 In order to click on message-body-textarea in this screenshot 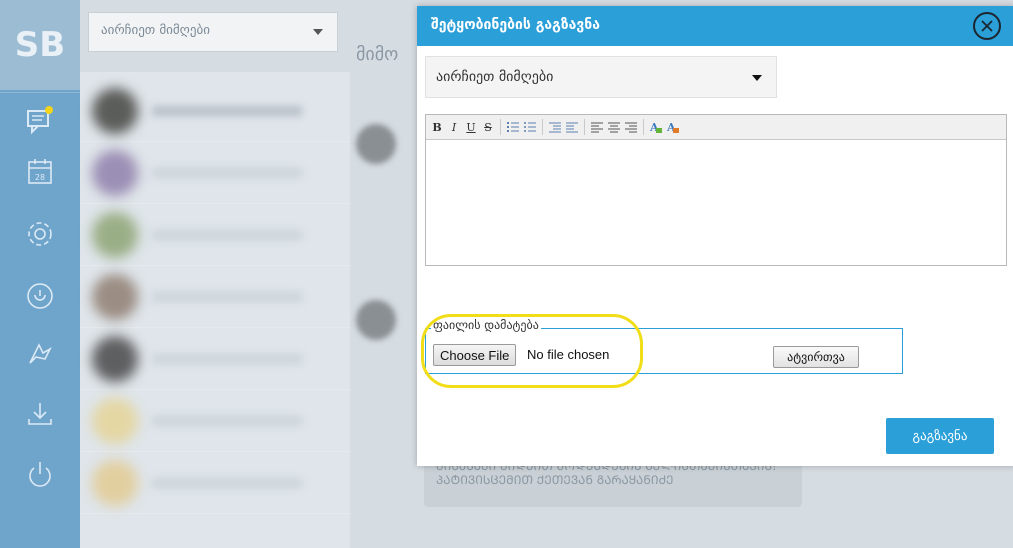, I will do `click(716, 203)`.